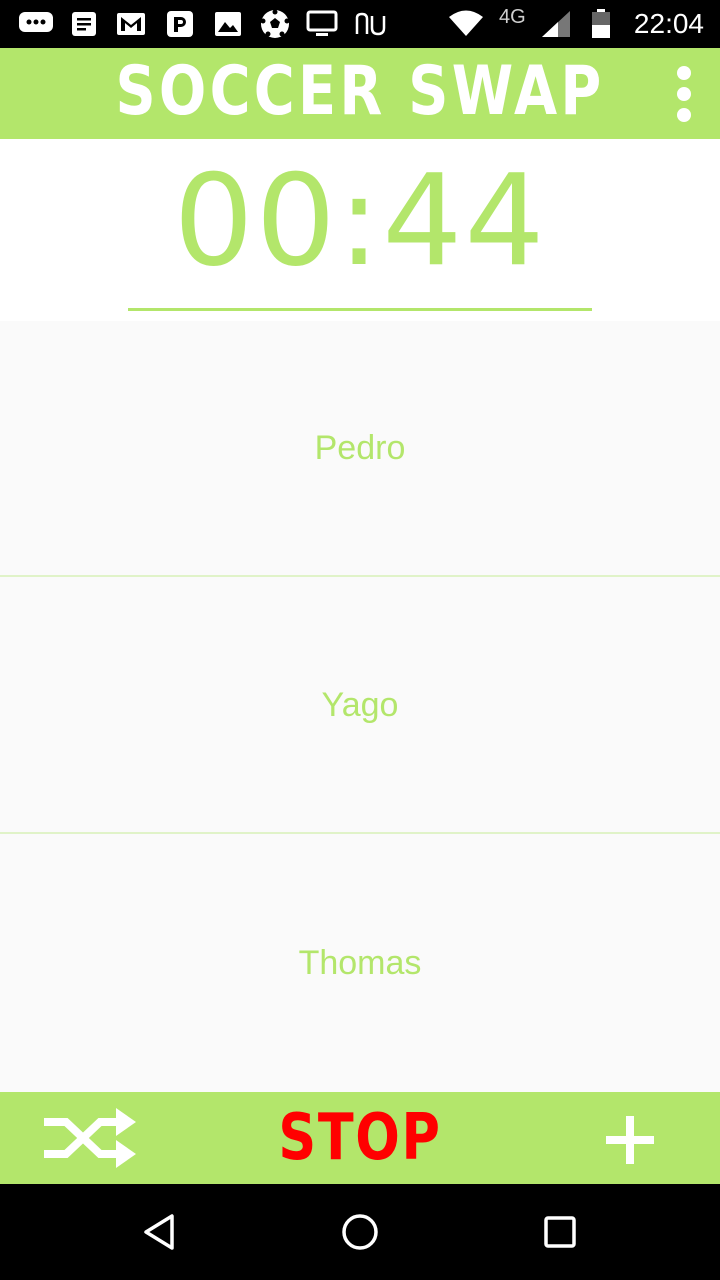 This screenshot has width=720, height=1280. Describe the element at coordinates (322, 24) in the screenshot. I see `tv-icon` at that location.